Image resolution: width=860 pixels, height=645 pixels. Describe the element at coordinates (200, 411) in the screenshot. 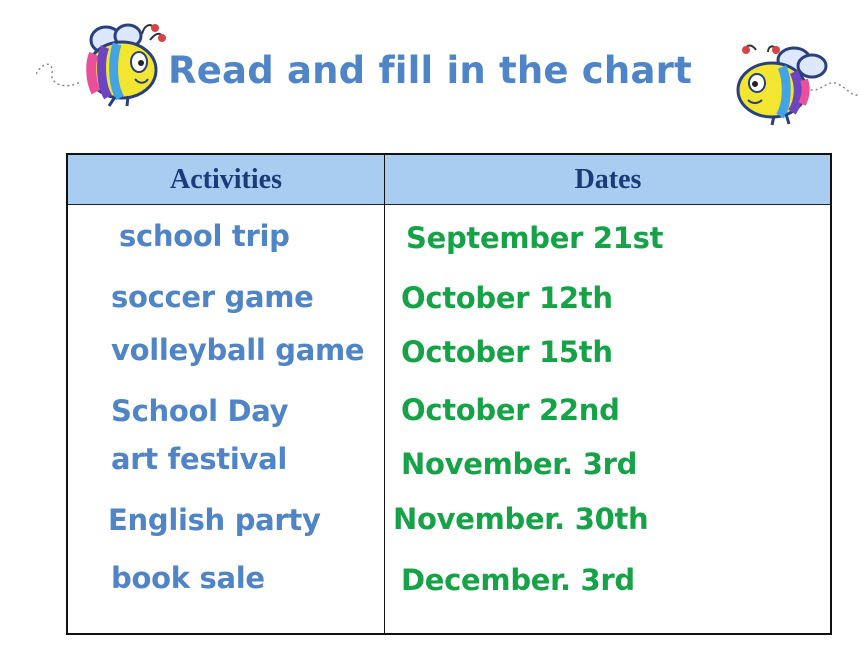

I see `activity-cell: School Day` at that location.